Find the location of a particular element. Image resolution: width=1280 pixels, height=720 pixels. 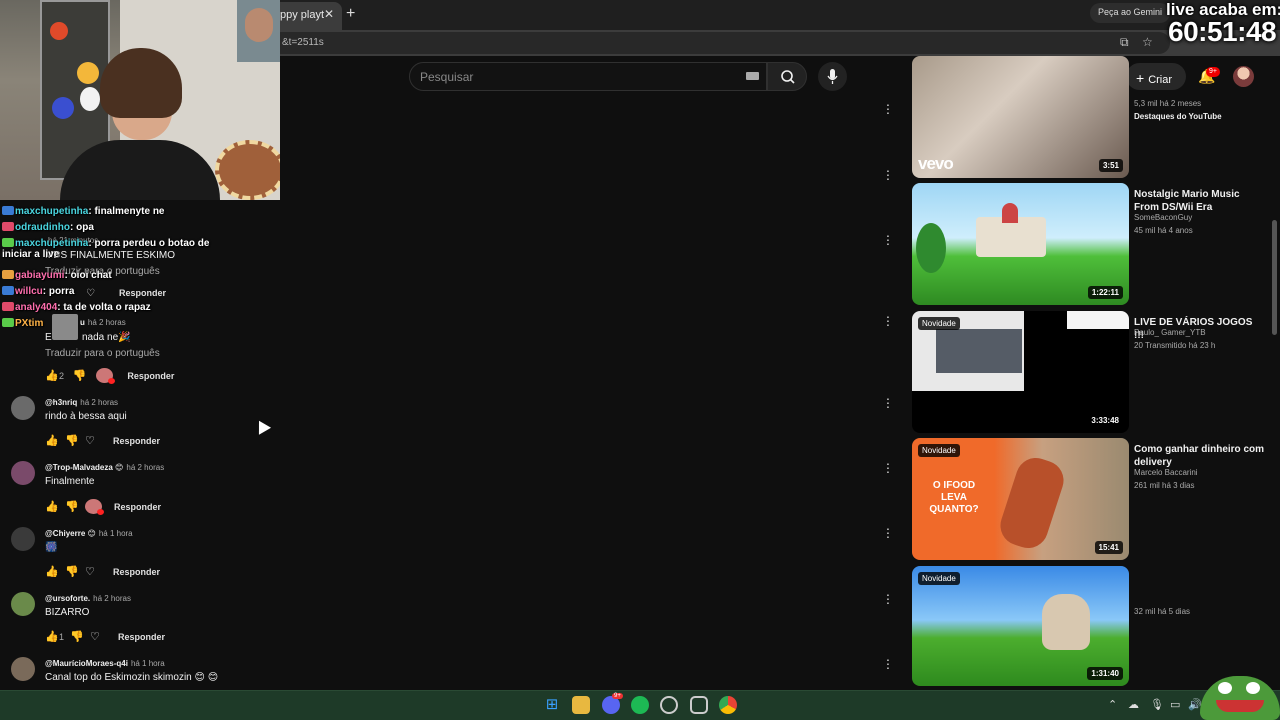

video-thumbnail: O IFOOD LEVA QUANTO? Novidade 15:41 is located at coordinates (1020, 499).